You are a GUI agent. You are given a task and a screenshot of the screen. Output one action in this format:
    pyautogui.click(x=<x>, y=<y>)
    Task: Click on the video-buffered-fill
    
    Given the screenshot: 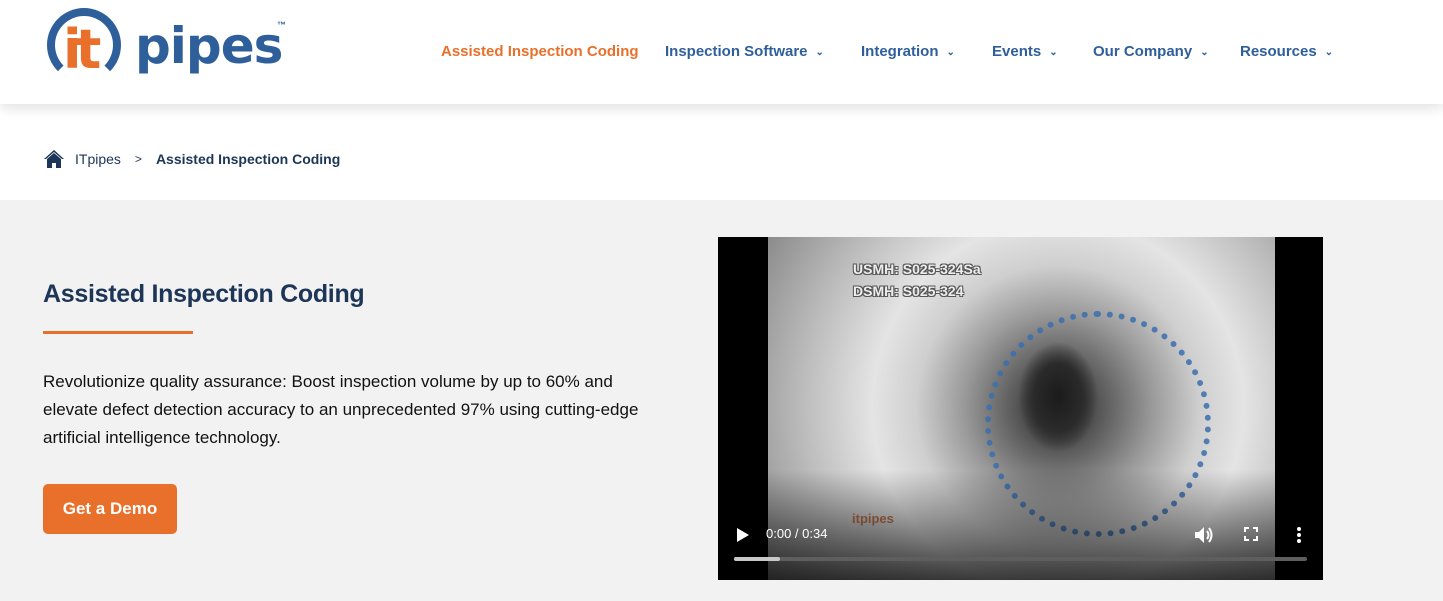 What is the action you would take?
    pyautogui.click(x=757, y=559)
    